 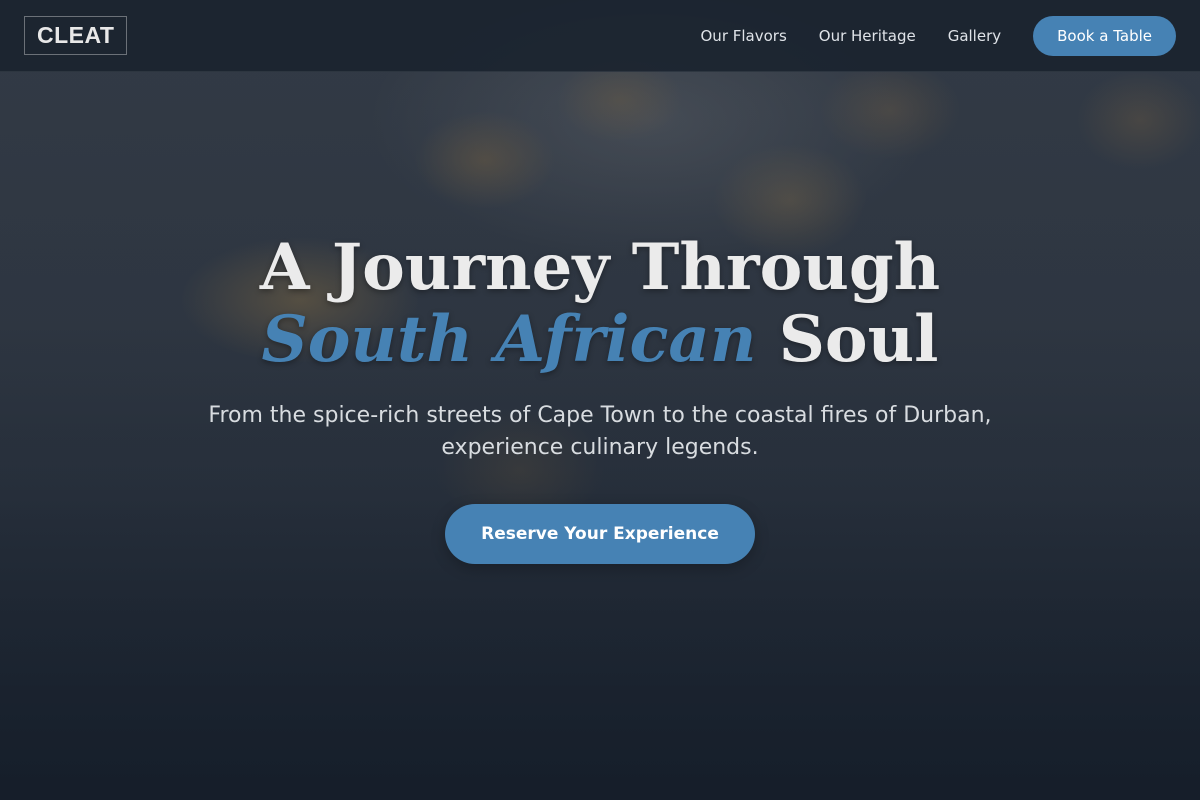 I want to click on book-table-button: Book a Table, so click(x=1104, y=35).